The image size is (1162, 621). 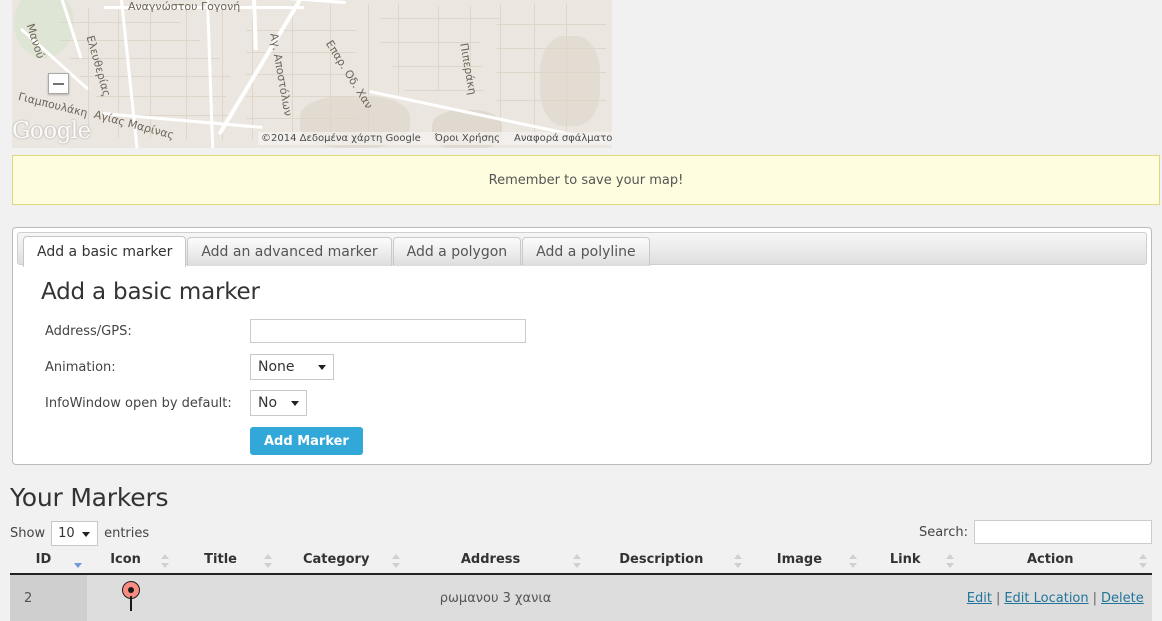 What do you see at coordinates (66, 533) in the screenshot?
I see `page-length-value: 10` at bounding box center [66, 533].